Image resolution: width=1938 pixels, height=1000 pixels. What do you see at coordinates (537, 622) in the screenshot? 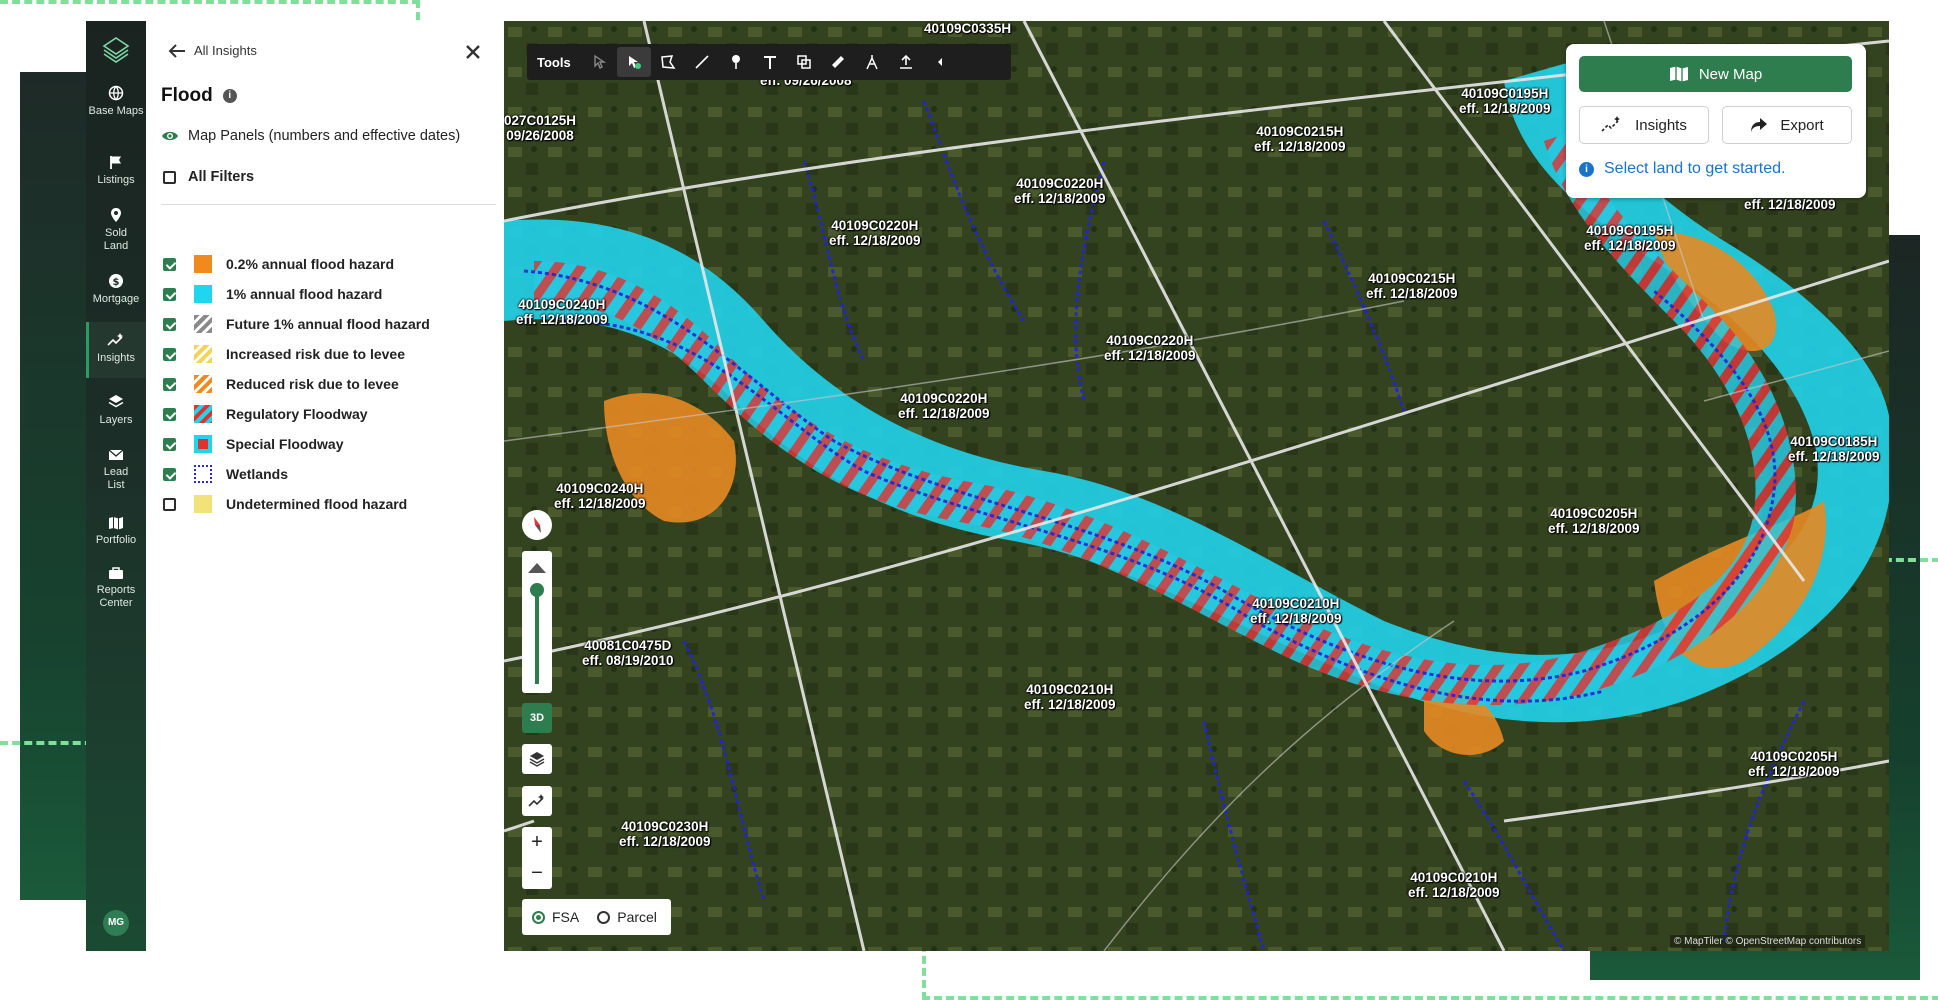
I see `pitch-slider` at bounding box center [537, 622].